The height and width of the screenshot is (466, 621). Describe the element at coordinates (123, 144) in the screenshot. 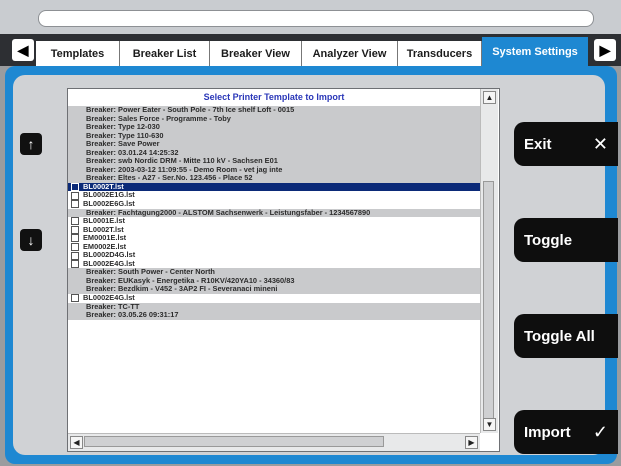

I see `row-label: Breaker: Save Power` at that location.